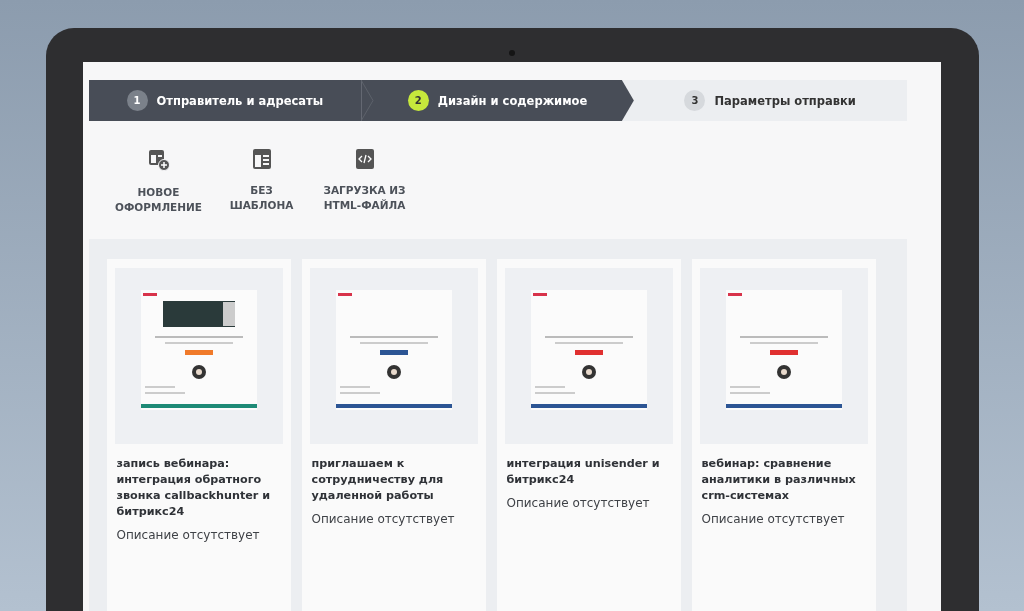  What do you see at coordinates (364, 182) in the screenshot?
I see `design-option-button: ЗАГРУЗКА ИЗ HTML-ФАЙЛА` at bounding box center [364, 182].